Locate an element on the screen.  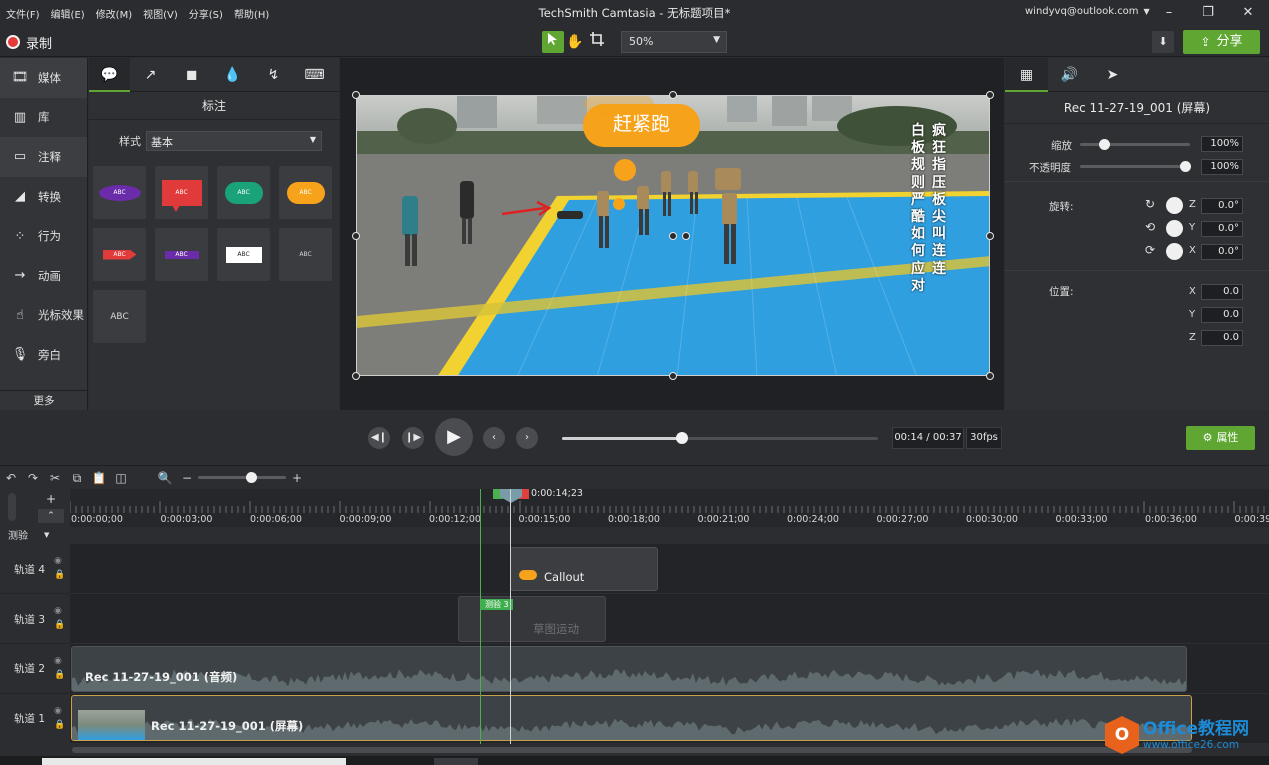
position-x-input: 0.0 is located at coordinates (1222, 292).